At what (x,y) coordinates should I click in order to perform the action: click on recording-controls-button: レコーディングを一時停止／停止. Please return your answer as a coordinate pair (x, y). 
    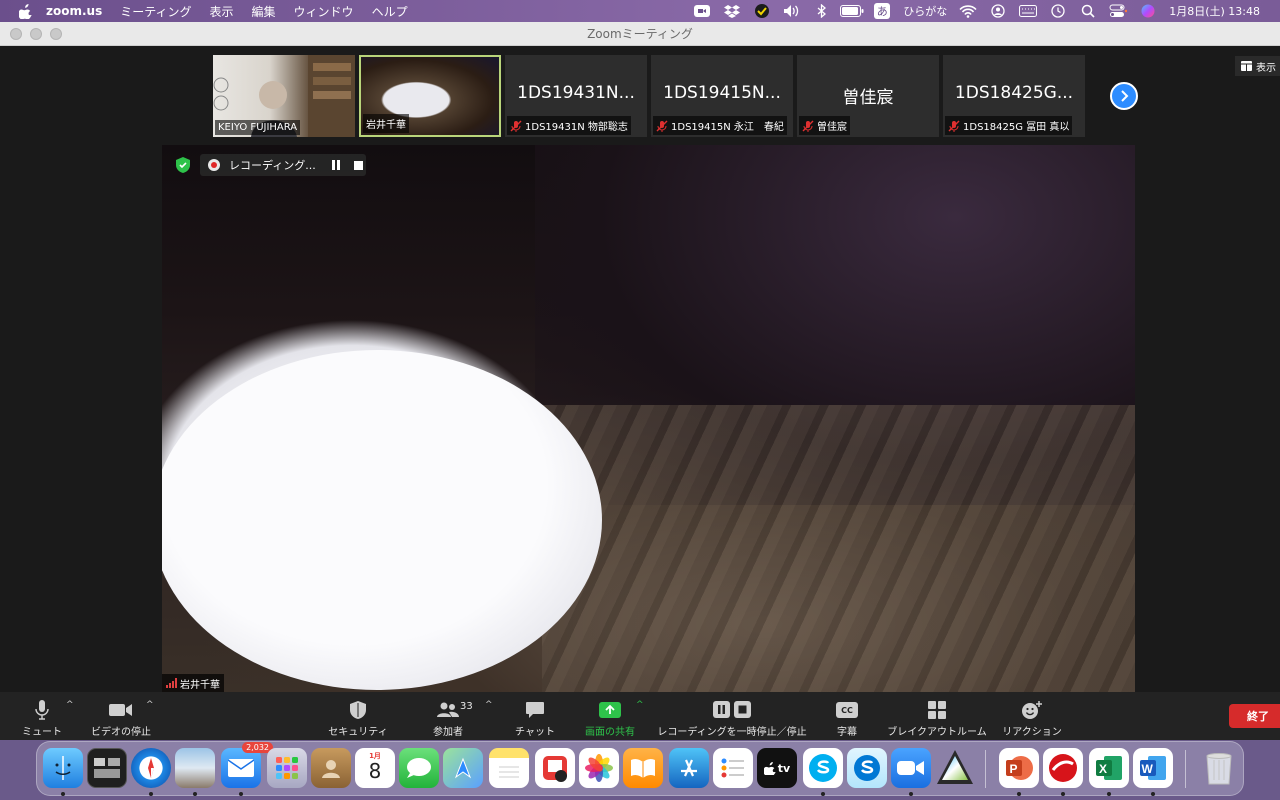
    Looking at the image, I should click on (732, 717).